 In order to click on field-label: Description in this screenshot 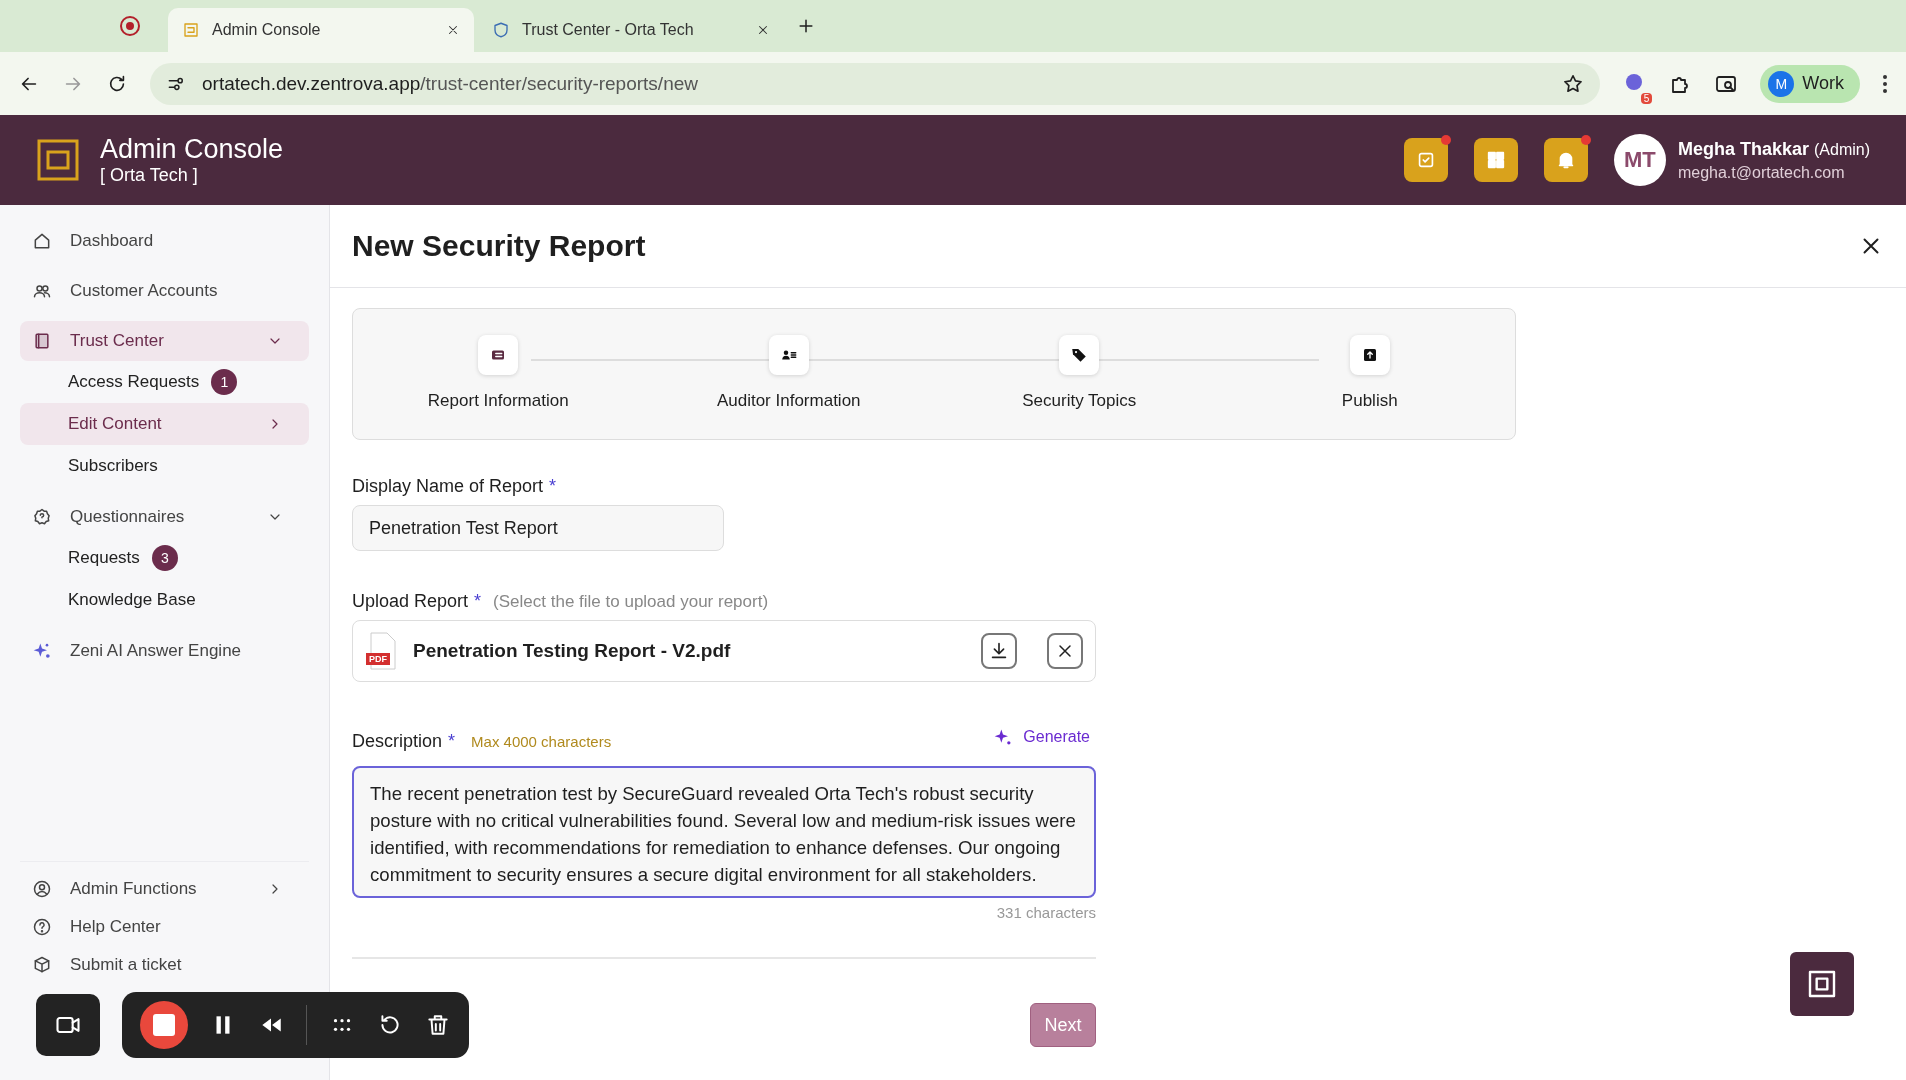, I will do `click(397, 741)`.